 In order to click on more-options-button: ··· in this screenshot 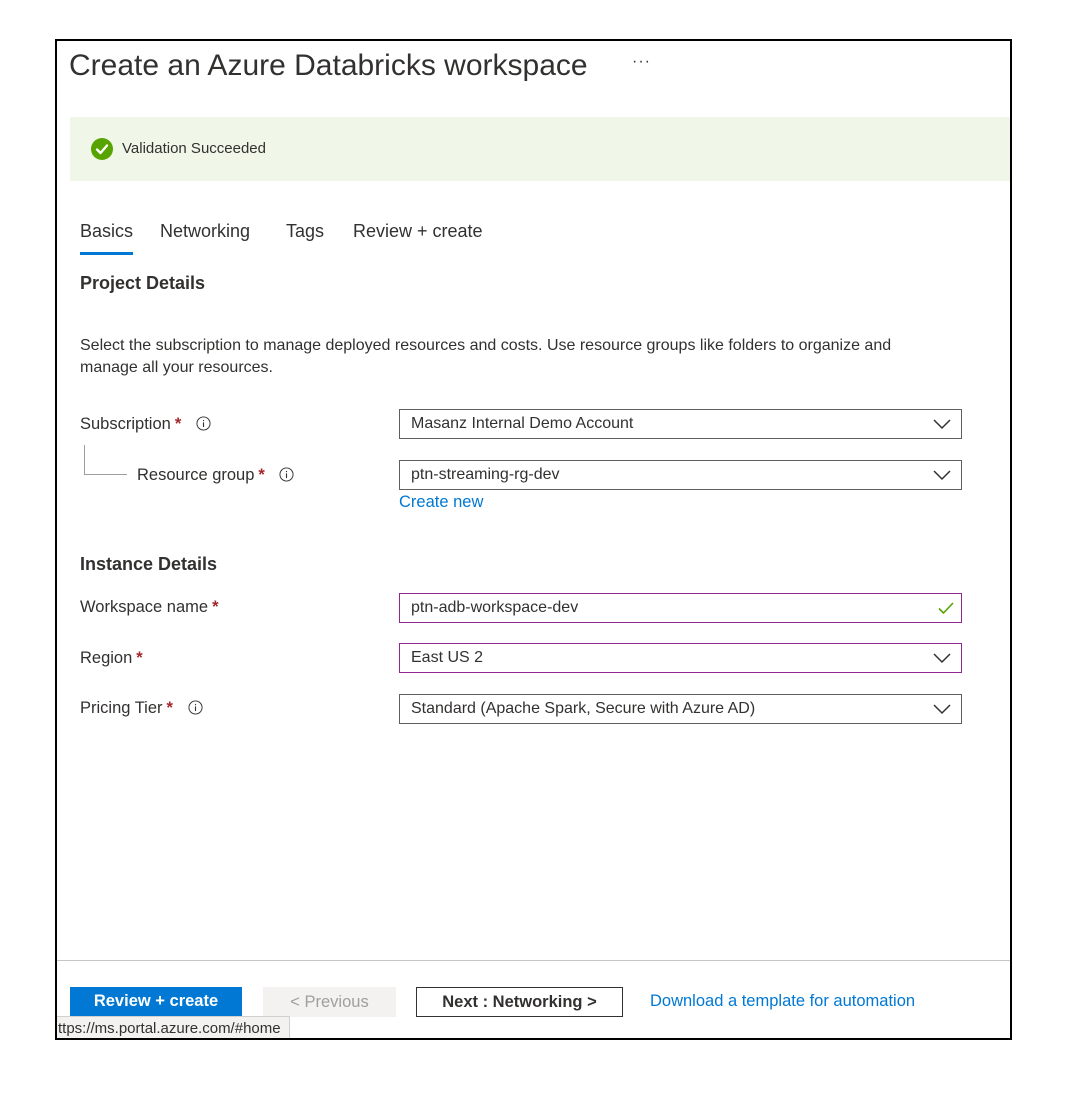, I will do `click(641, 62)`.